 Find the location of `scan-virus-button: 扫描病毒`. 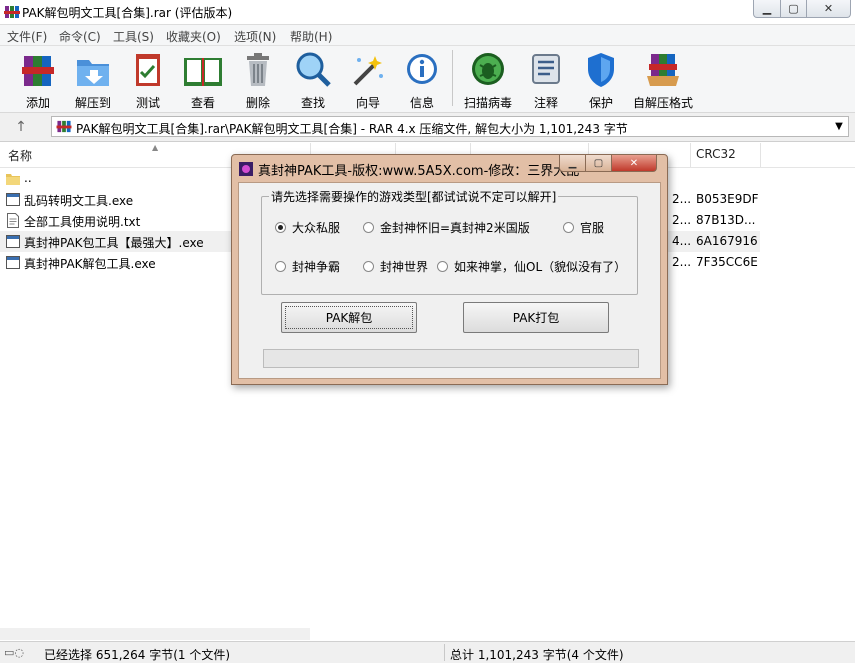

scan-virus-button: 扫描病毒 is located at coordinates (488, 80).